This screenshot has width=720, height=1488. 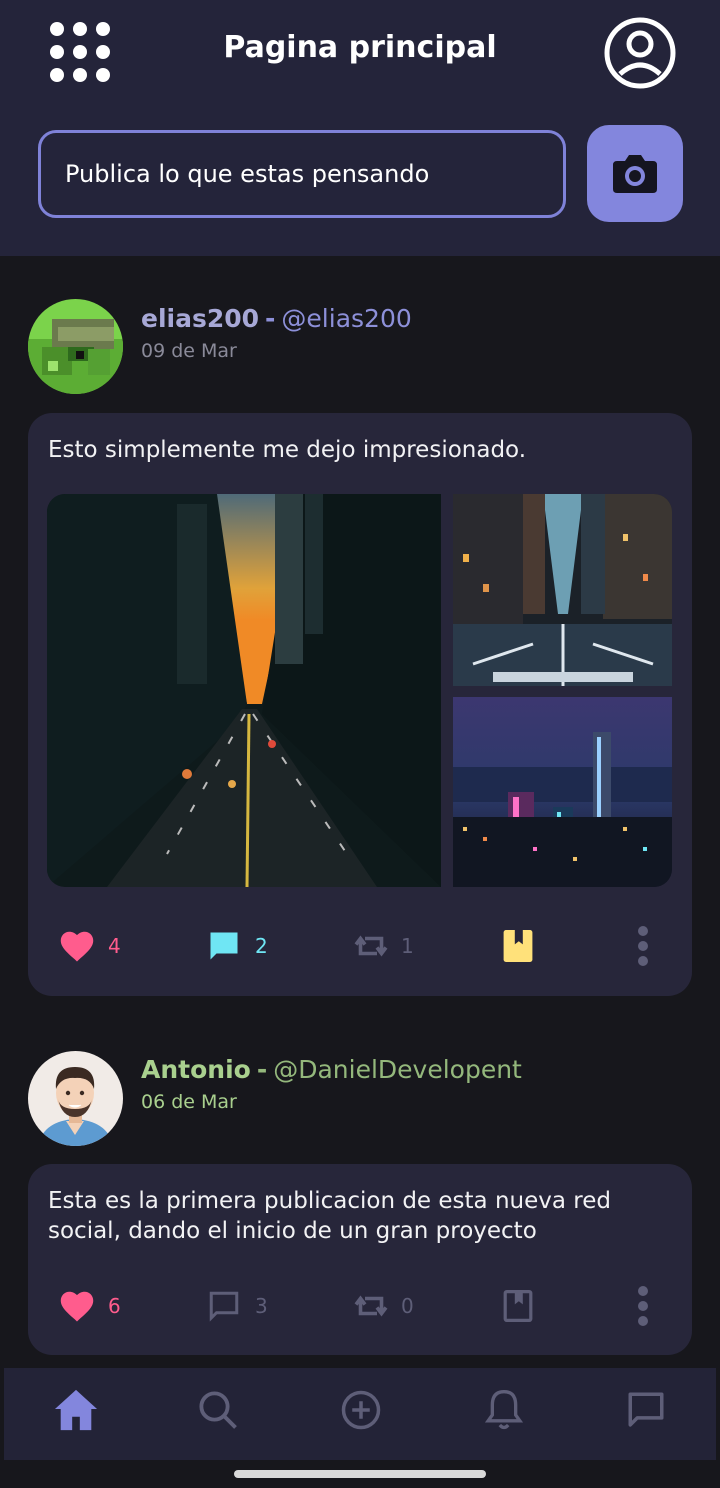 I want to click on bell-icon, so click(x=504, y=1409).